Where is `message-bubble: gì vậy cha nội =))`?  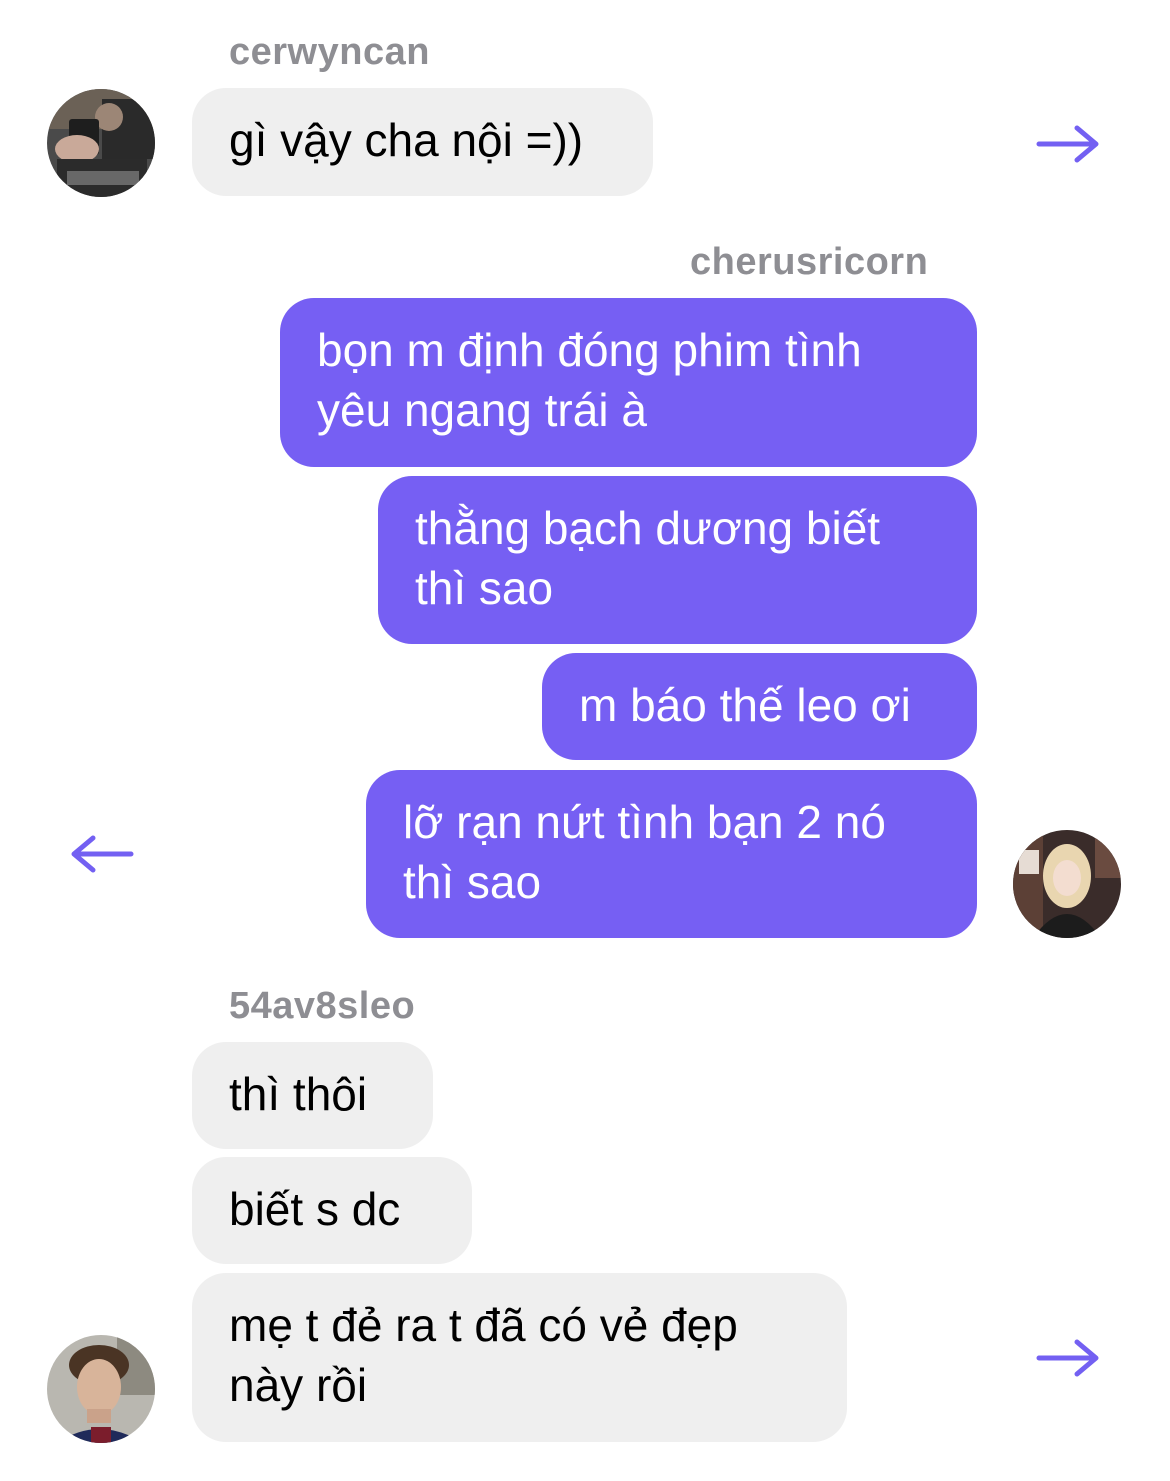
message-bubble: gì vậy cha nội =)) is located at coordinates (422, 142).